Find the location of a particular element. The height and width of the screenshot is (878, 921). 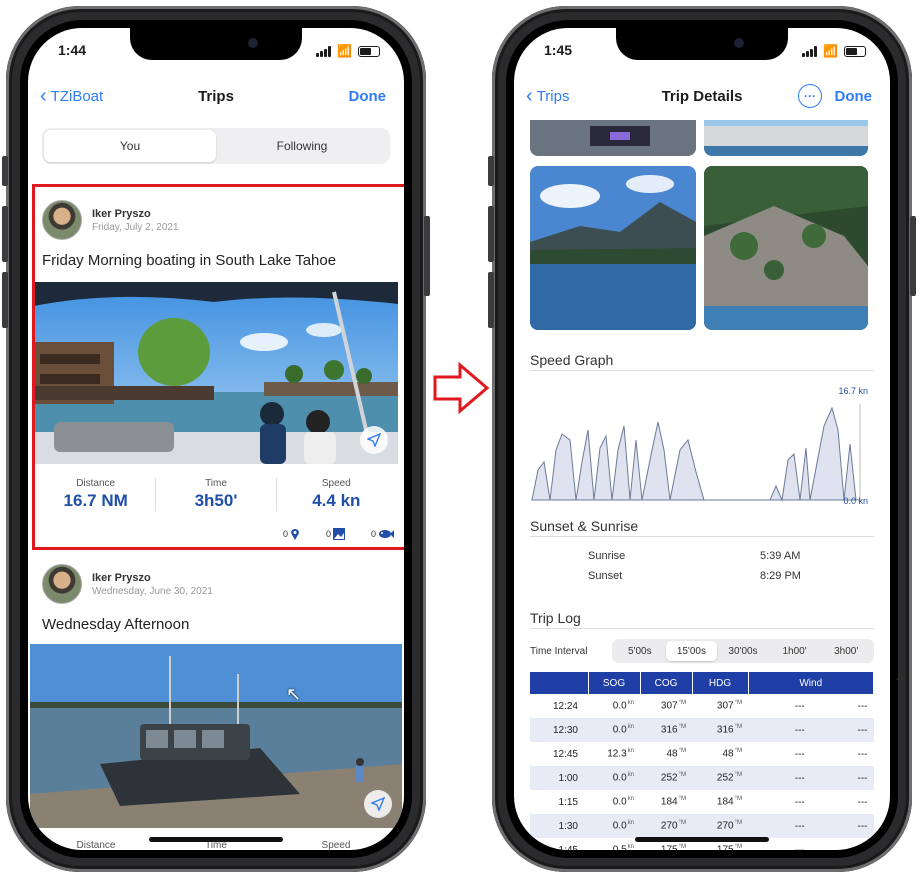

table-row: 1:30 0.0kn 270°M 270°M --- --- is located at coordinates (702, 826).